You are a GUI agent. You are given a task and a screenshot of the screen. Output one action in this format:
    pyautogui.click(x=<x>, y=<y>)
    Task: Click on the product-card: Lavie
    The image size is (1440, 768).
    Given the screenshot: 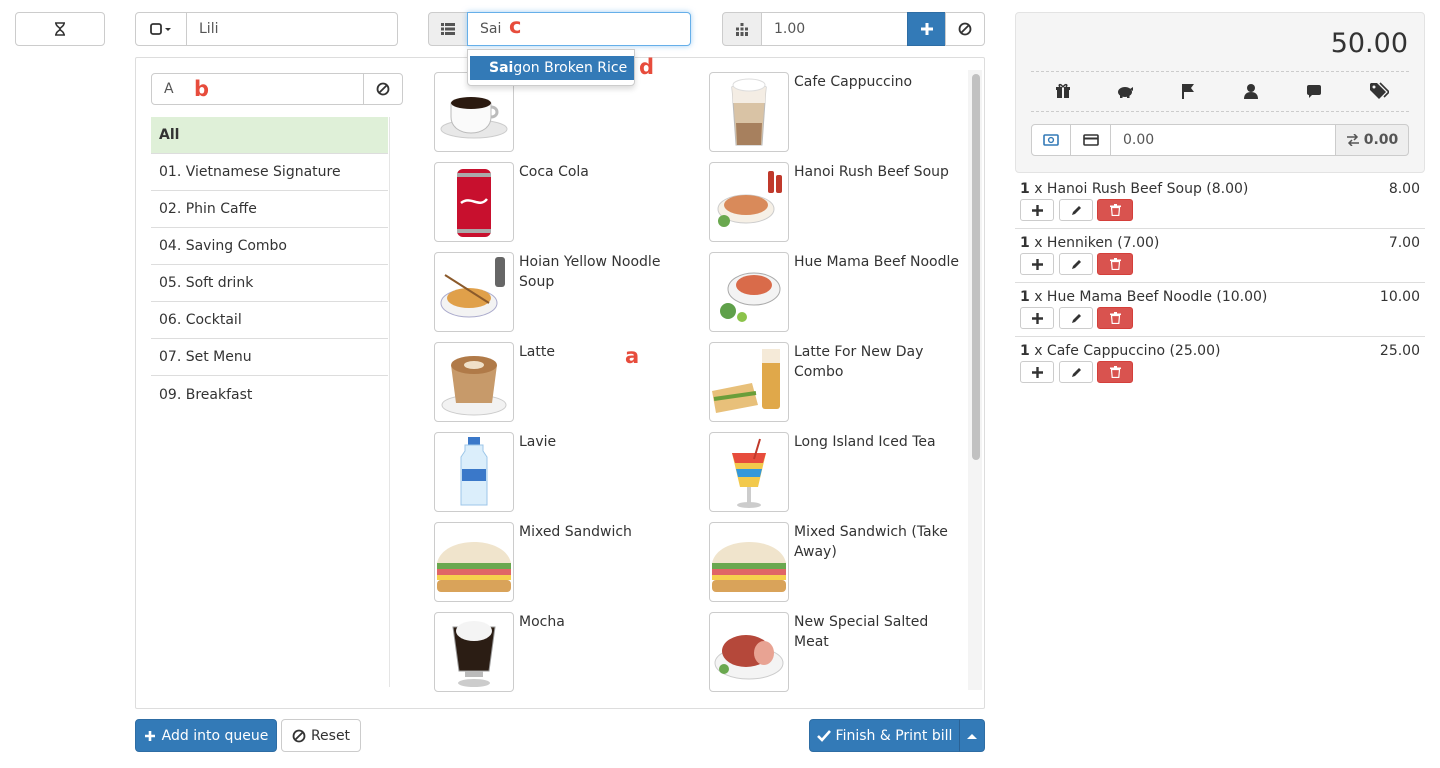 What is the action you would take?
    pyautogui.click(x=564, y=473)
    